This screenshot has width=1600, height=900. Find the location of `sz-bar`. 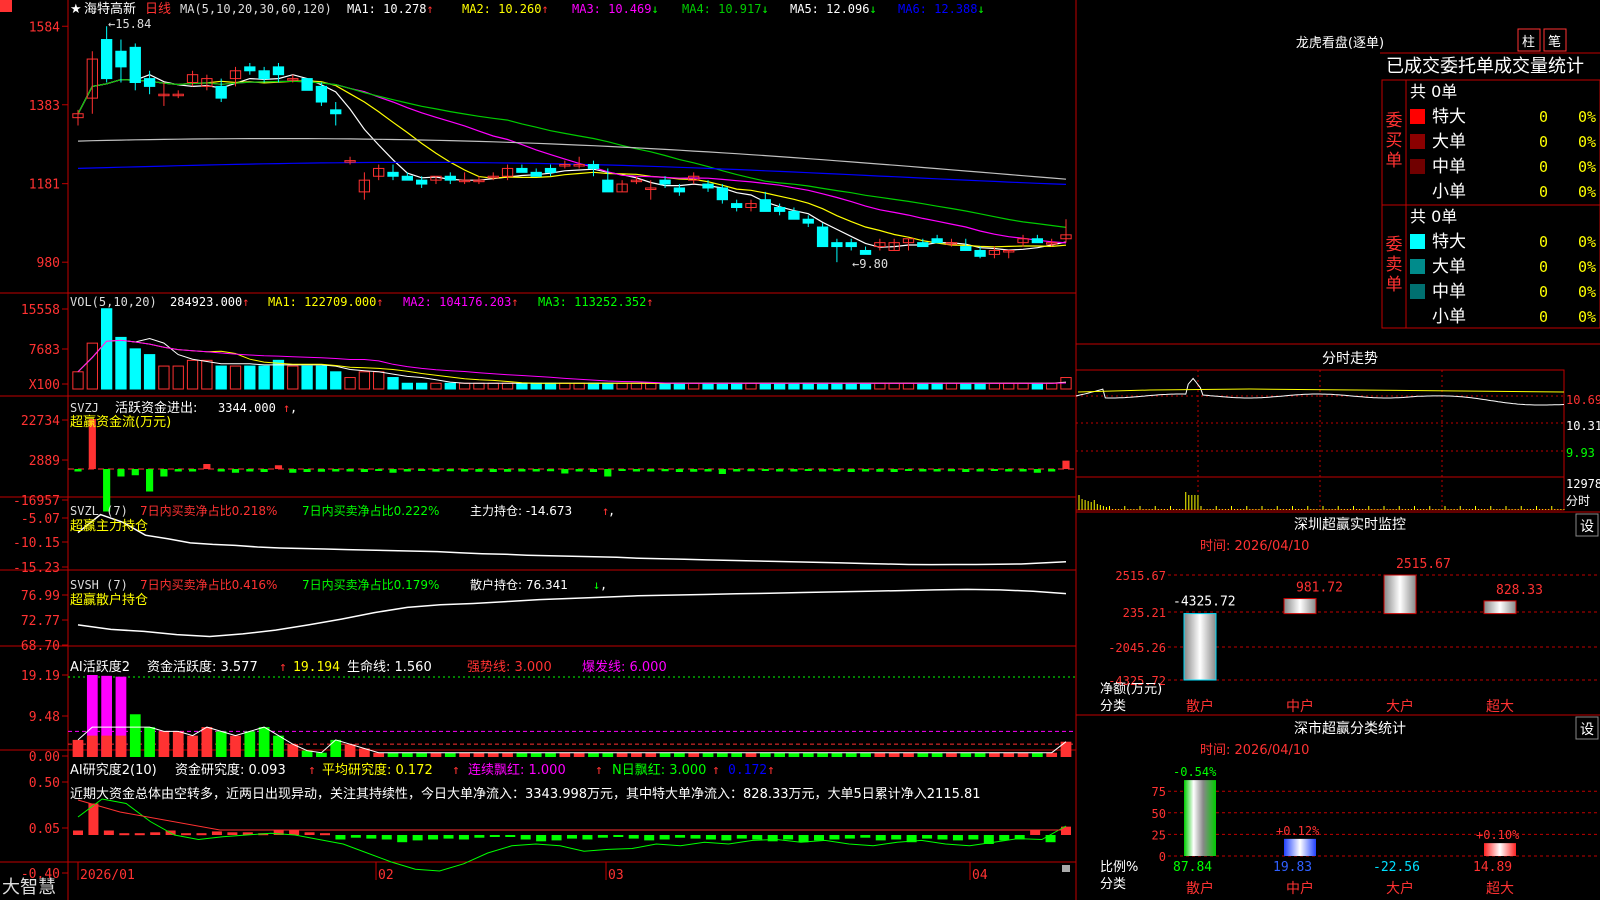

sz-bar is located at coordinates (1300, 606).